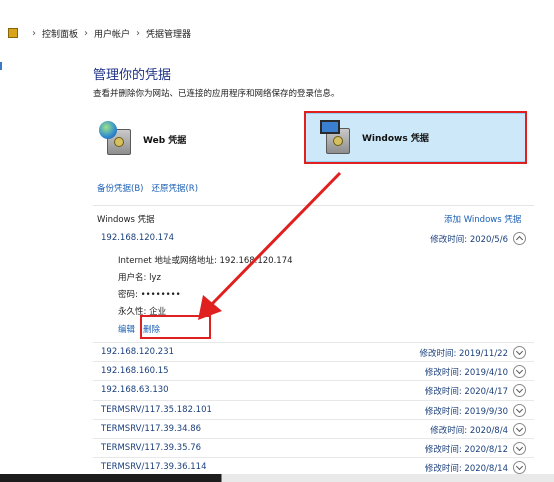  I want to click on credential-address: TERMSRV/117.39.34.86, so click(151, 428).